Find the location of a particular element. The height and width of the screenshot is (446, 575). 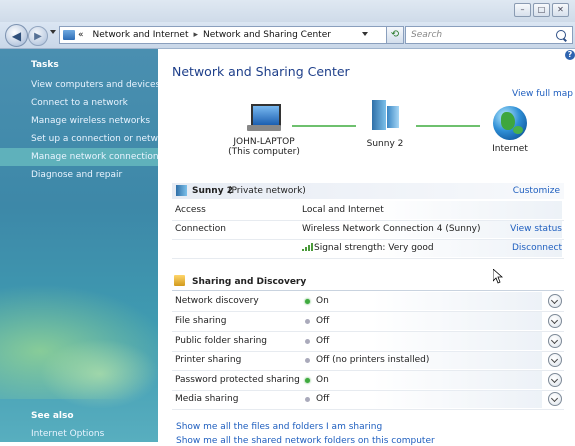

row-label: Access is located at coordinates (190, 210).